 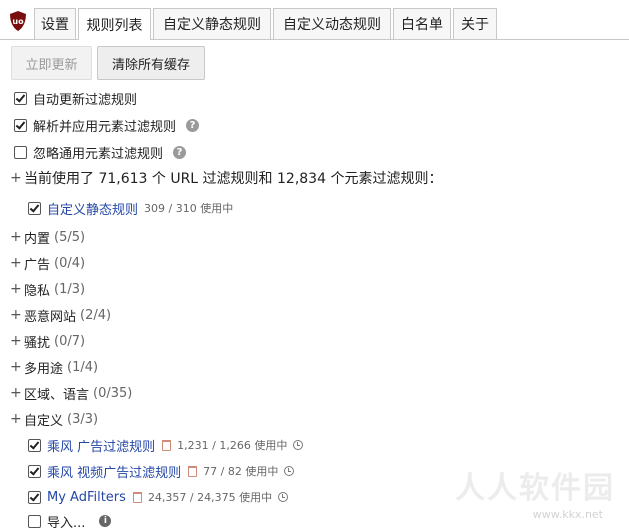 What do you see at coordinates (20, 152) in the screenshot?
I see `ignore-generic-checkbox` at bounding box center [20, 152].